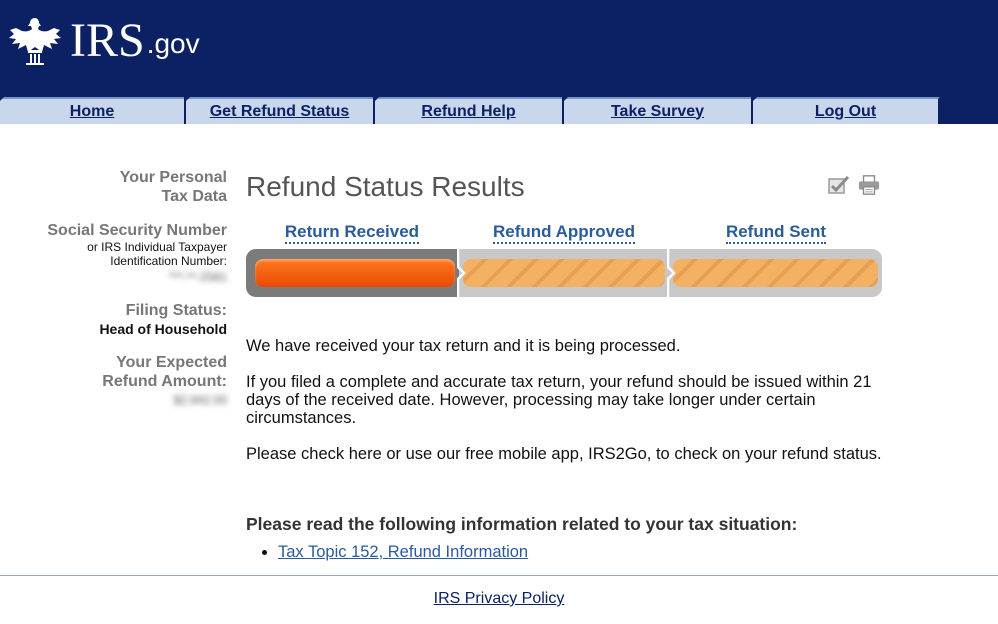  I want to click on page-title: Refund Status Results, so click(385, 186).